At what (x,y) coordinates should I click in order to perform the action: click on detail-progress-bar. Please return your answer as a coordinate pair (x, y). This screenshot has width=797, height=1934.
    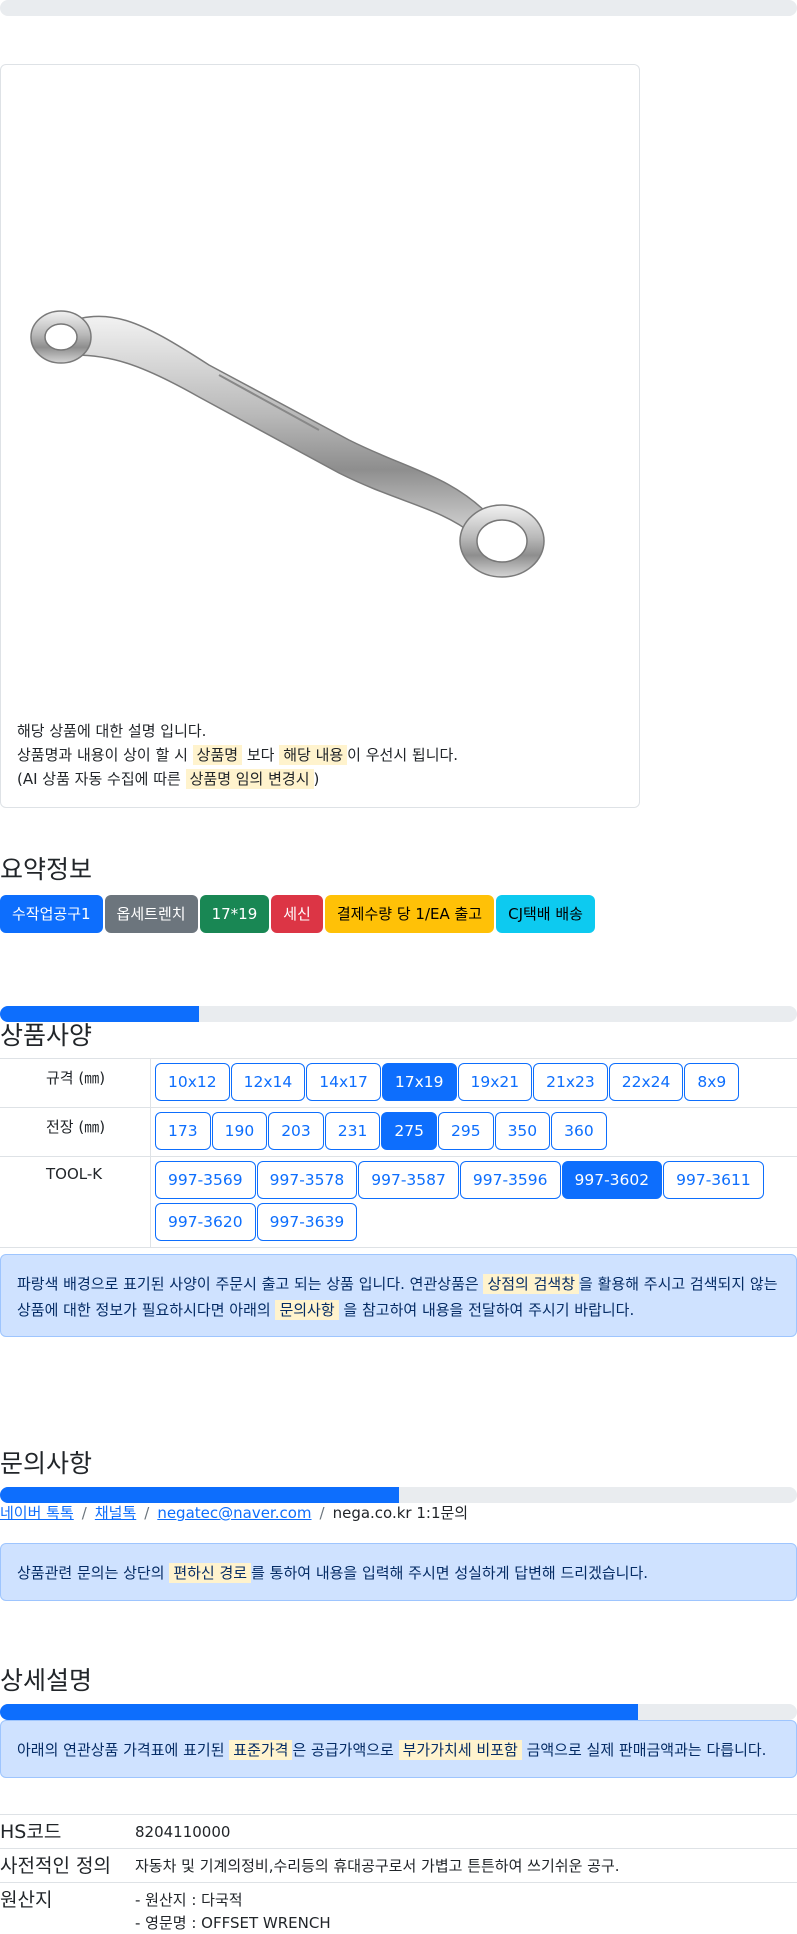
    Looking at the image, I should click on (398, 1712).